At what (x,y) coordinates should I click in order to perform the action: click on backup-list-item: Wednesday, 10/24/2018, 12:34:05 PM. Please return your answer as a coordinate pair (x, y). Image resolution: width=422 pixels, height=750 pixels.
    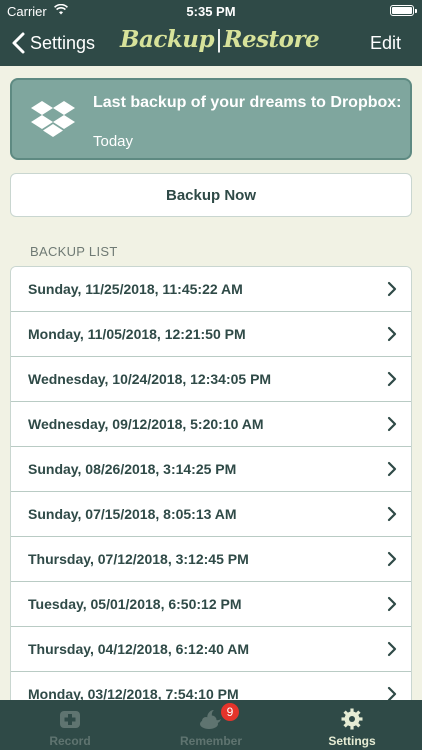
    Looking at the image, I should click on (211, 379).